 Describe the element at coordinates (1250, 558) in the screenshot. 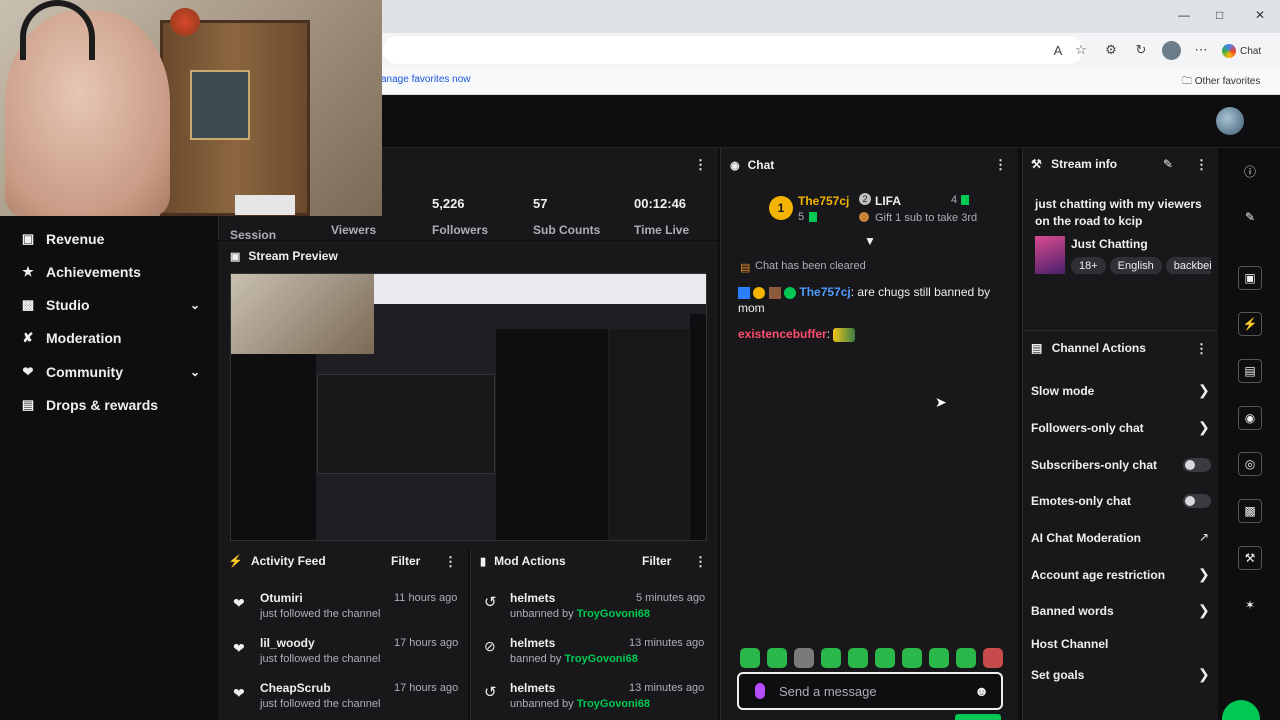

I see `wrench-icon: ⚒` at that location.